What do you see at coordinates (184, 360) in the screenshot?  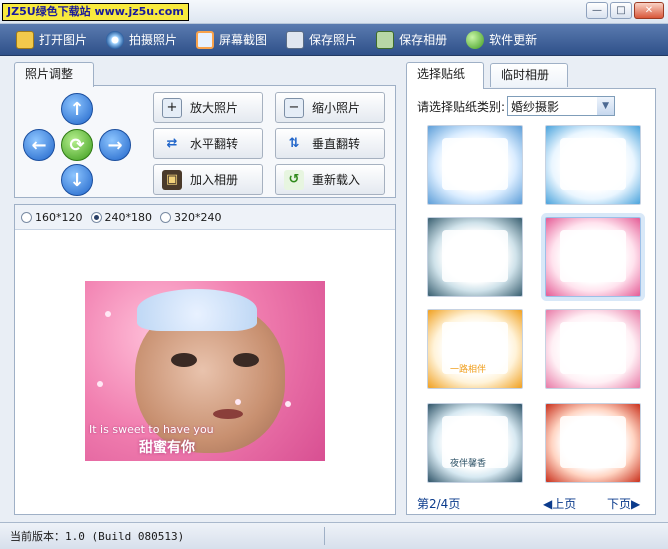 I see `left-eye` at bounding box center [184, 360].